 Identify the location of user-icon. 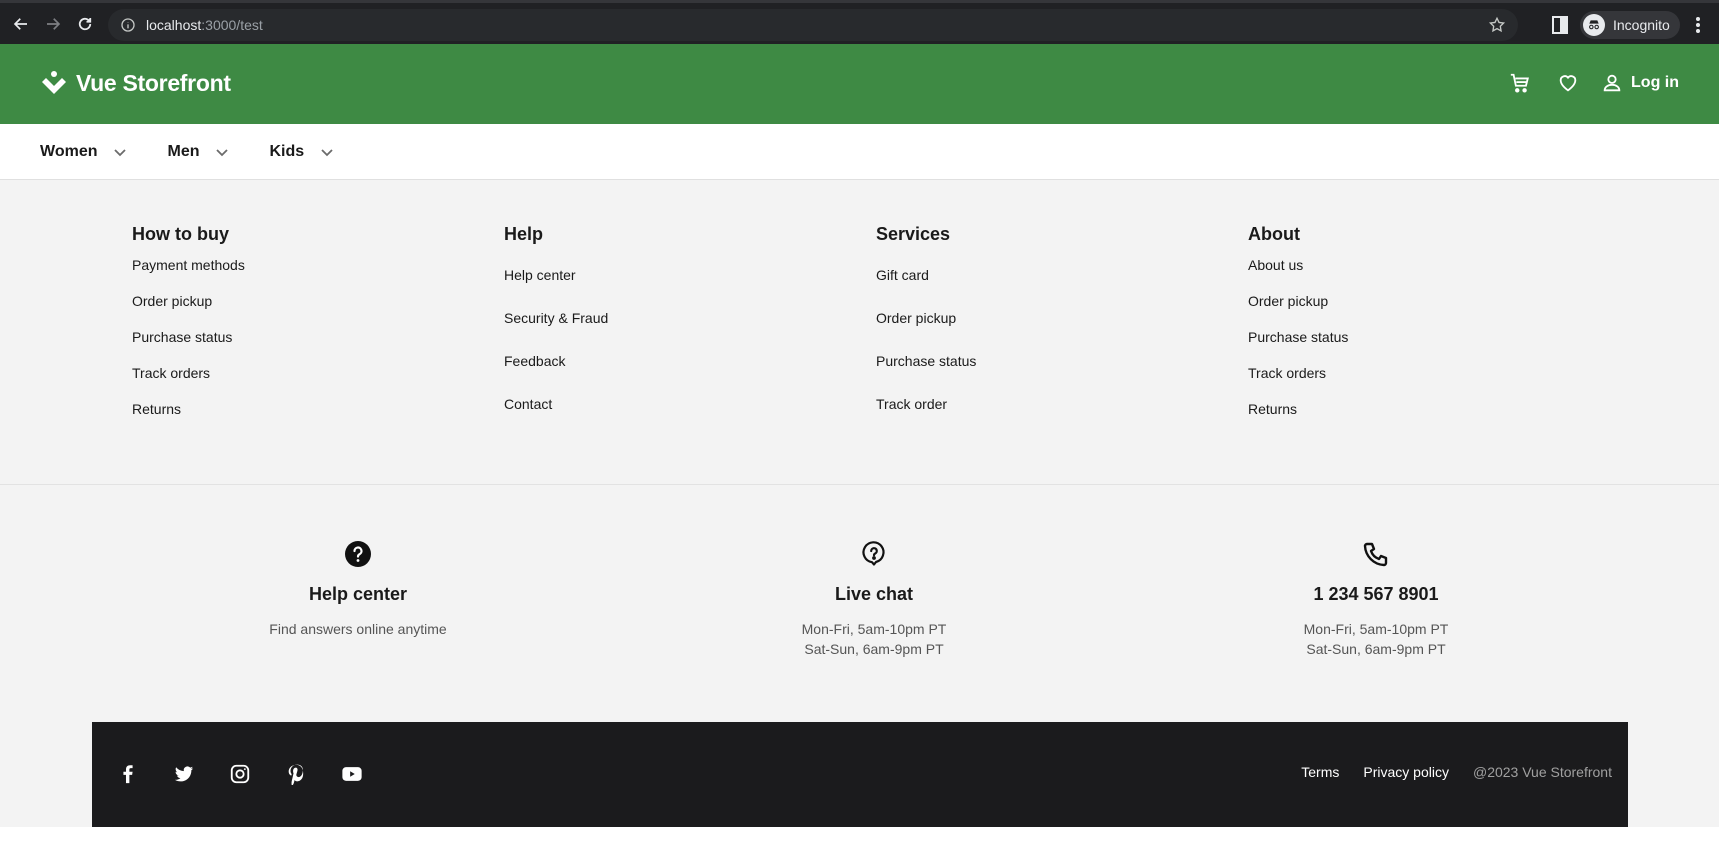
(1612, 83).